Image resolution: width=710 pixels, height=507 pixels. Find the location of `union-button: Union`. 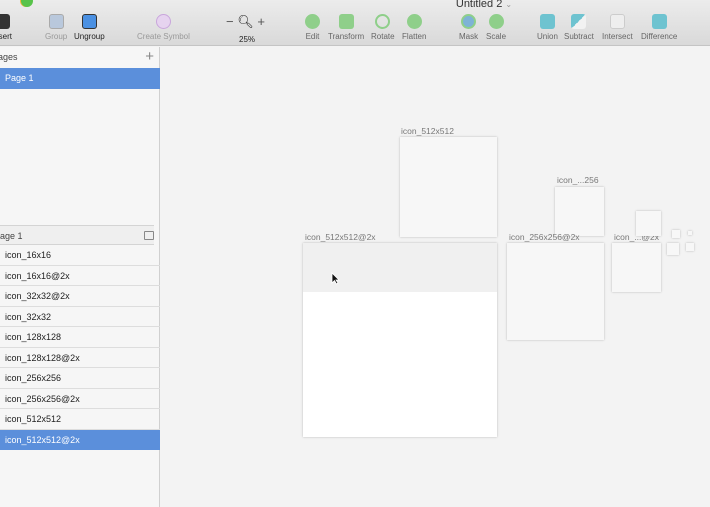

union-button: Union is located at coordinates (547, 27).